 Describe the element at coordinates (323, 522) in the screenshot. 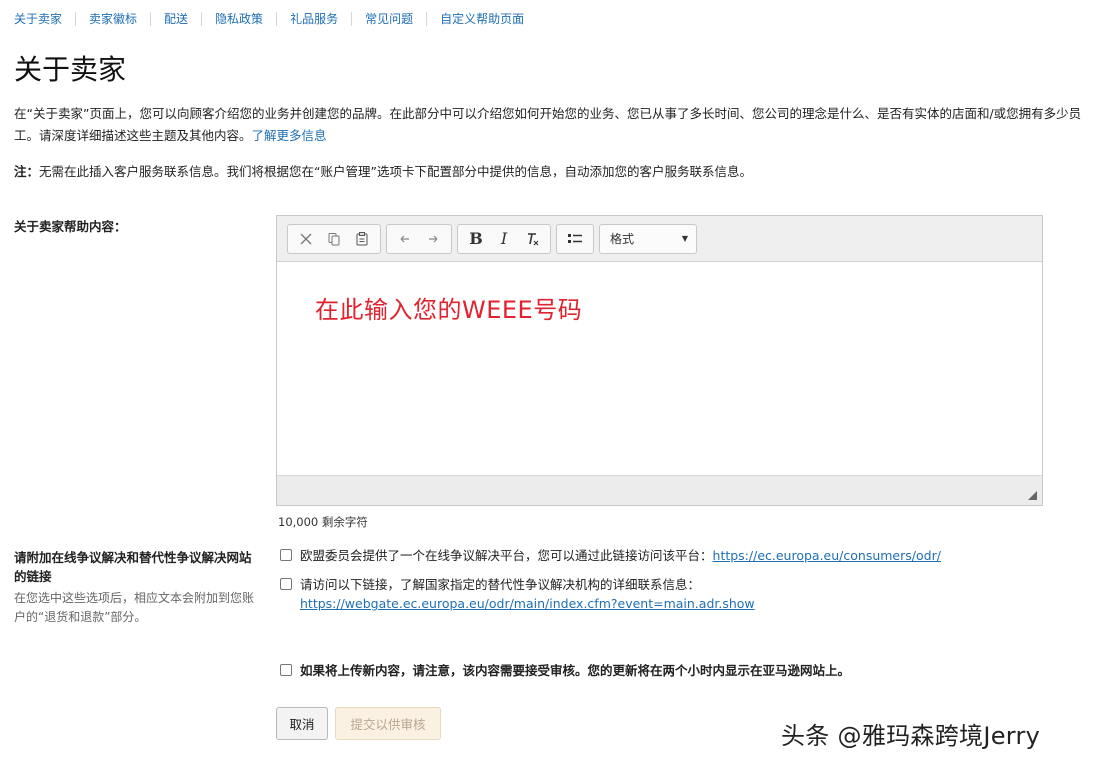

I see `remaining-char-count: 10,000 剩余字符` at that location.